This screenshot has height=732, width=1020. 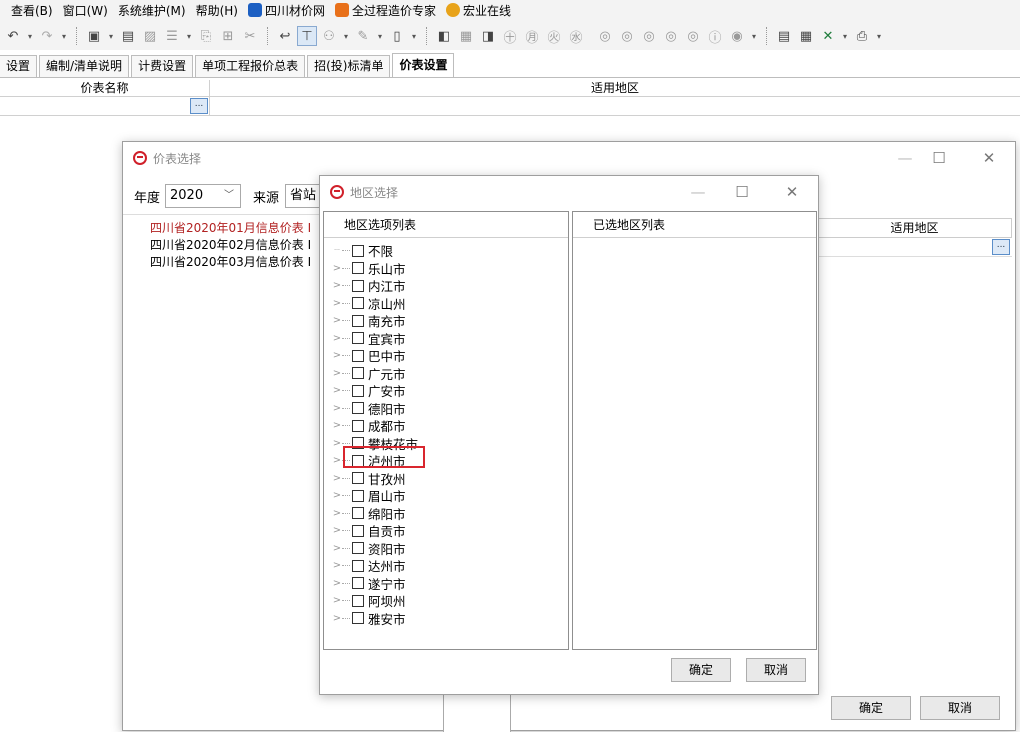 What do you see at coordinates (397, 36) in the screenshot?
I see `document-icon: ▯` at bounding box center [397, 36].